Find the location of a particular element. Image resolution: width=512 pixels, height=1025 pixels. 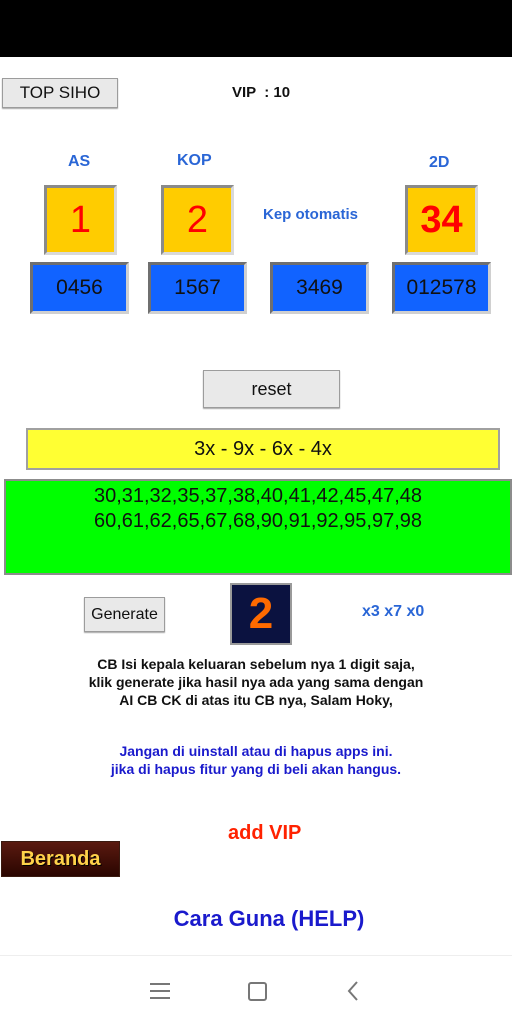

2d-label: 2D is located at coordinates (439, 162).